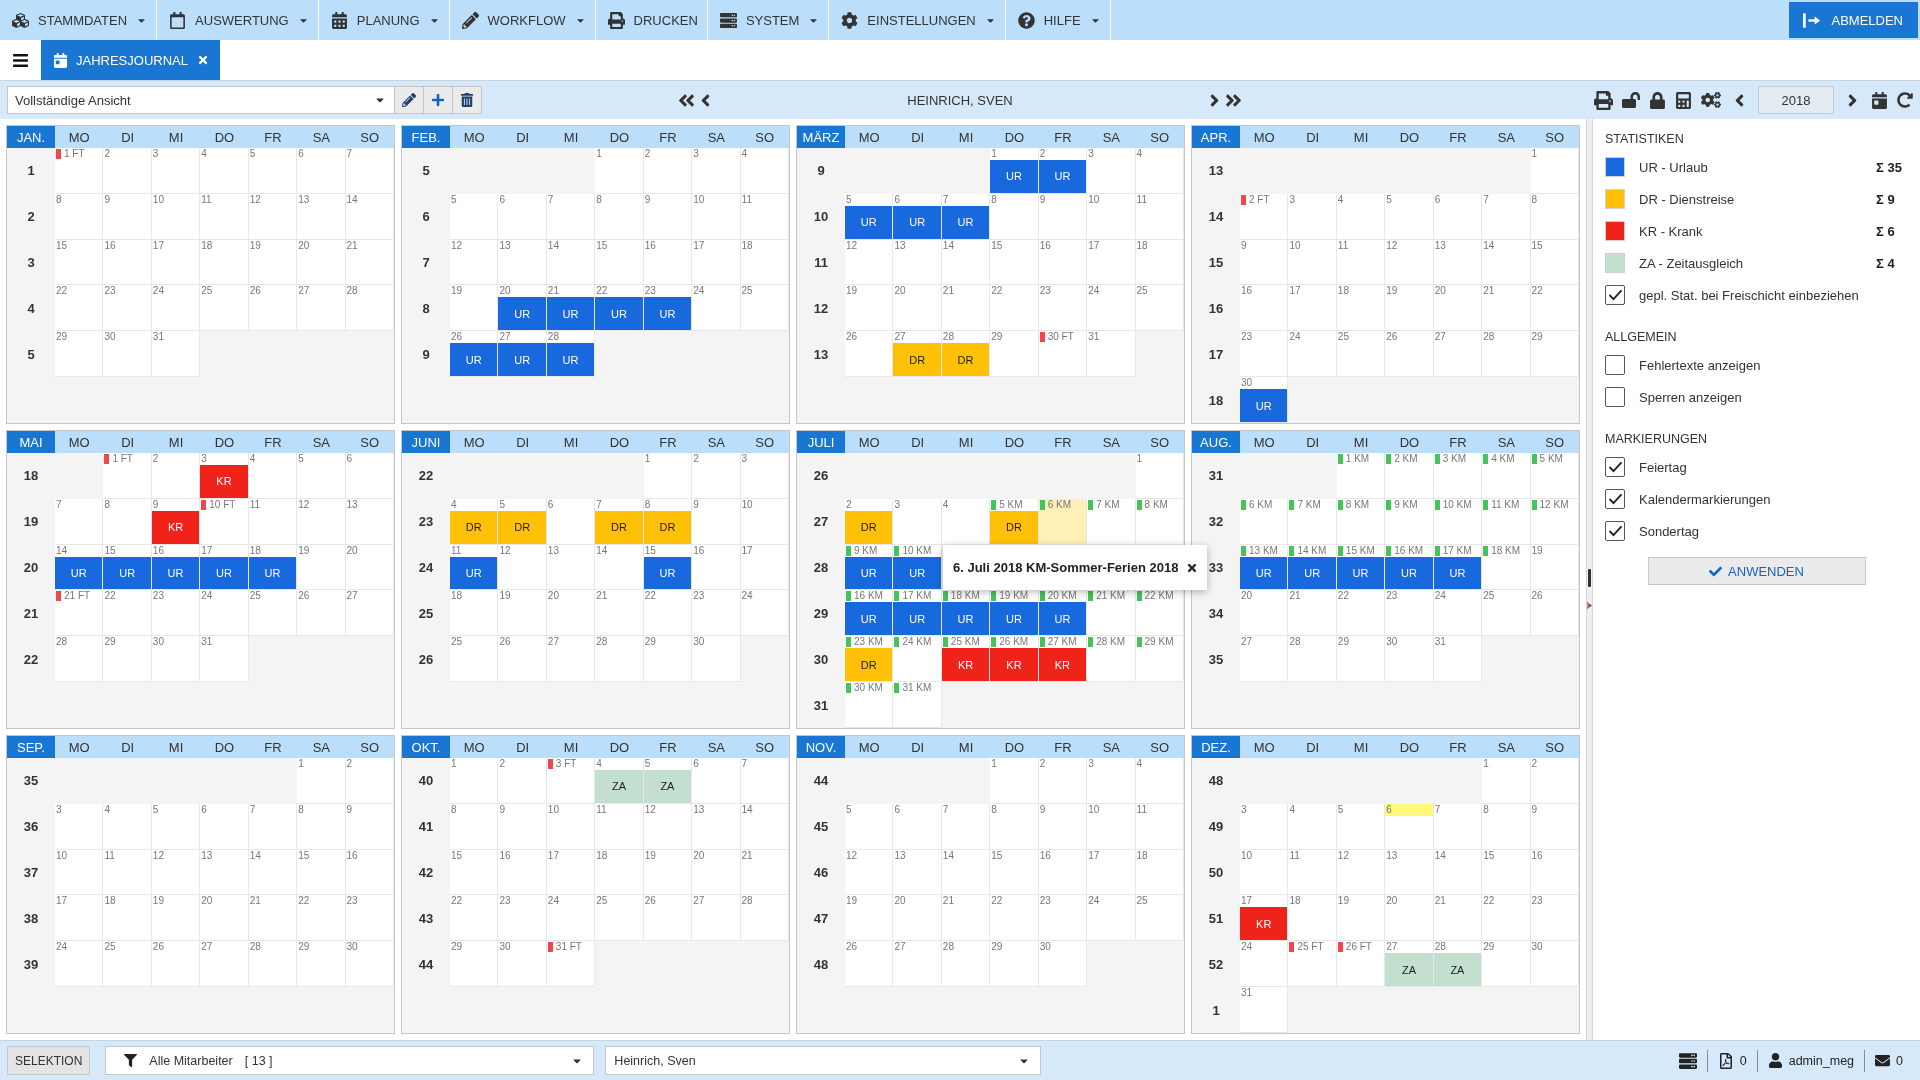 The width and height of the screenshot is (1920, 1080). I want to click on delete-button, so click(467, 100).